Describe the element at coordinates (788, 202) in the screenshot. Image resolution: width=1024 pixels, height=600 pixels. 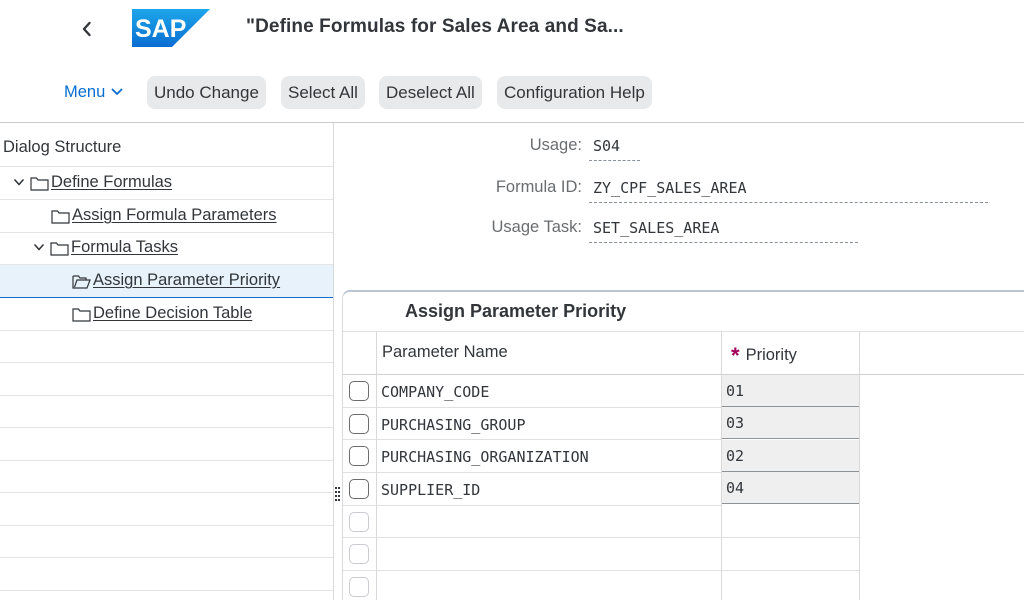
I see `formula-id-underline` at that location.